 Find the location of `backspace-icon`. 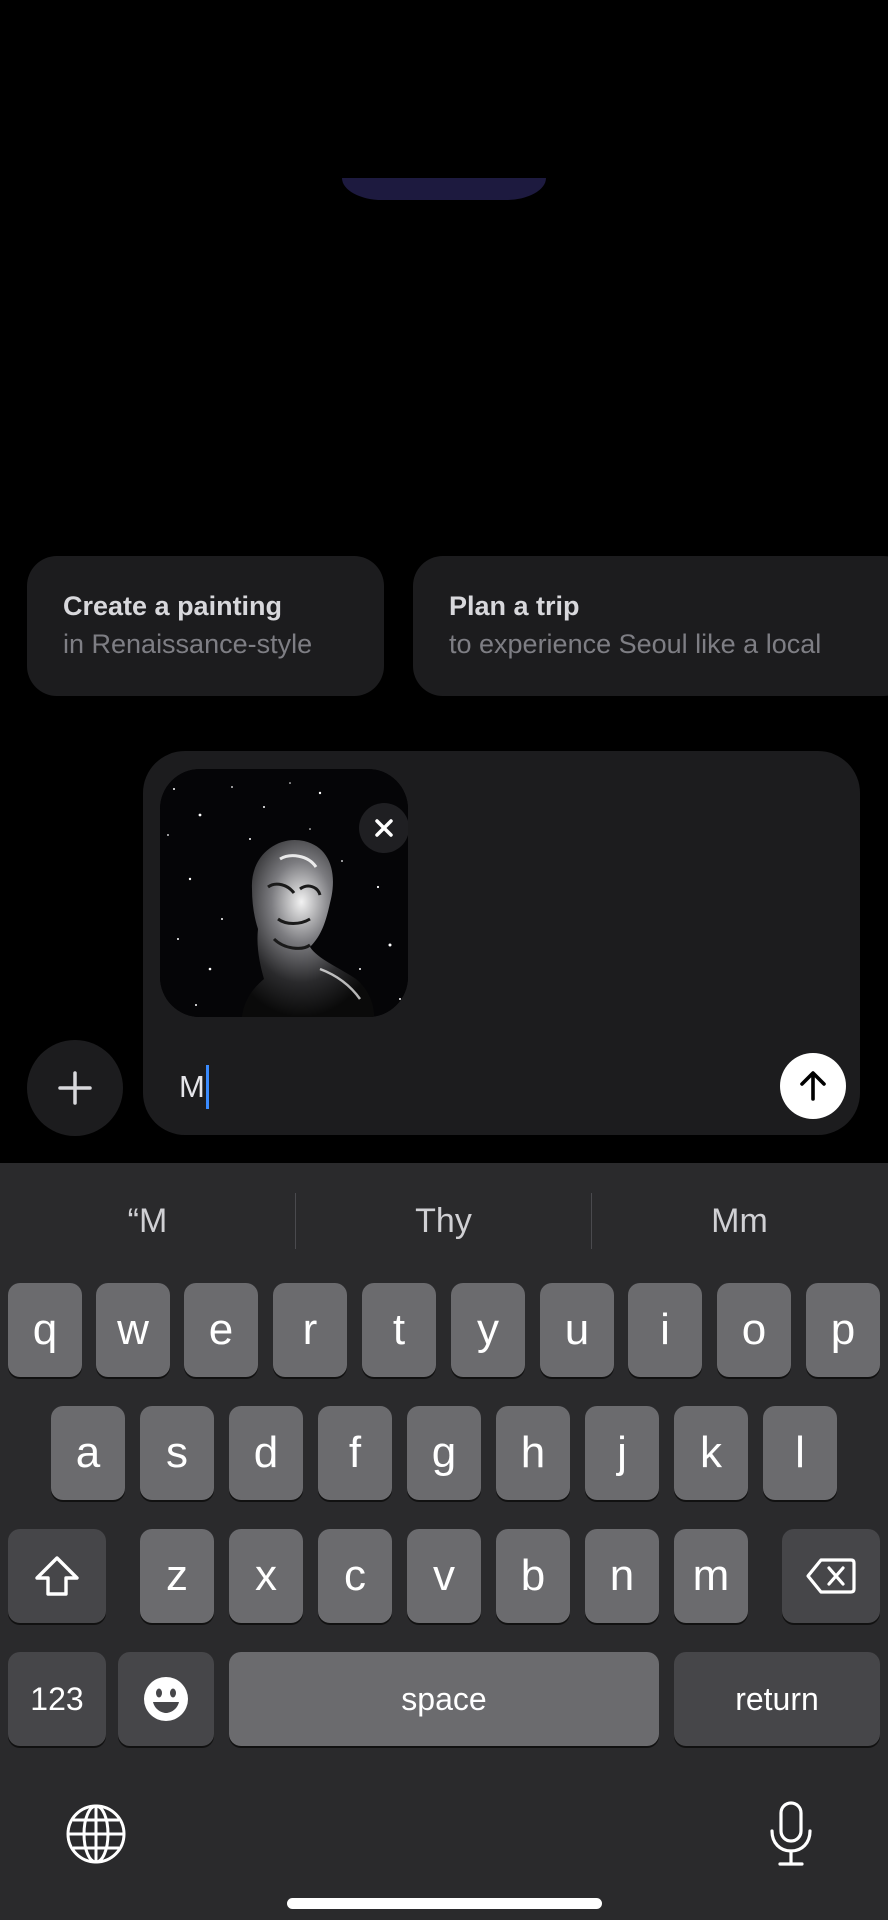

backspace-icon is located at coordinates (831, 1576).